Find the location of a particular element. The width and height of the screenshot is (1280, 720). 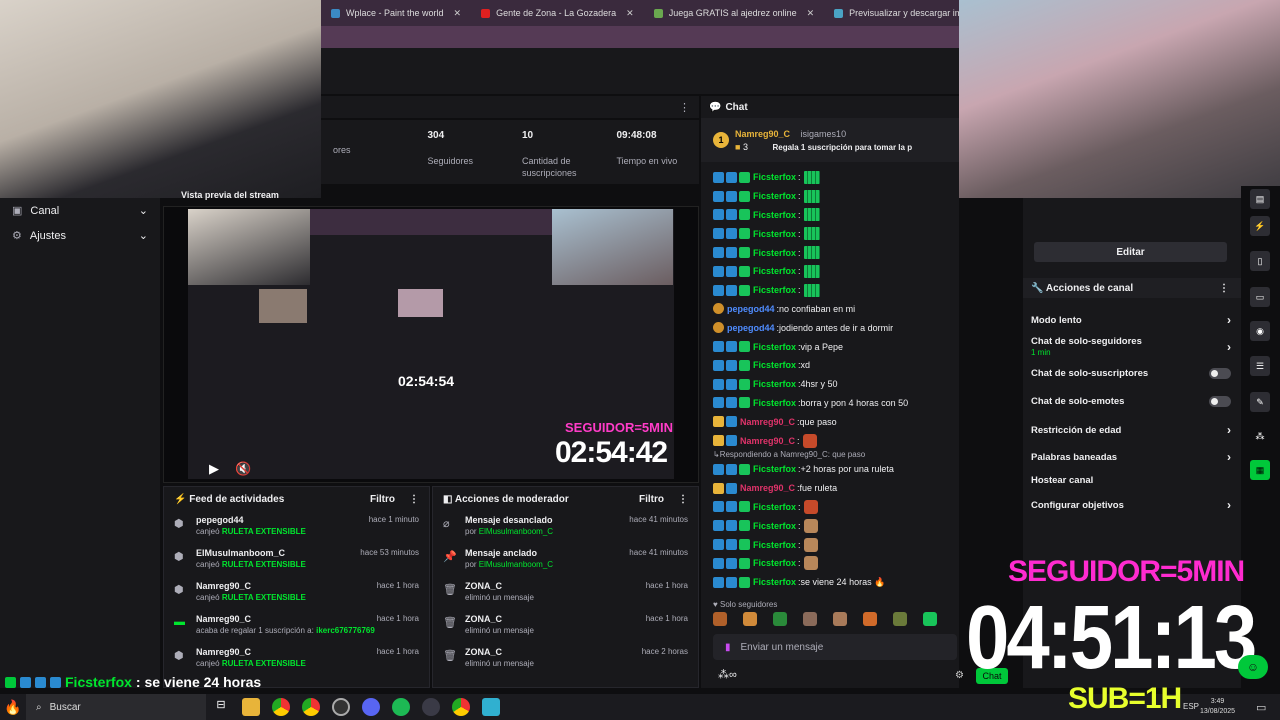

app-icon is located at coordinates (431, 707).